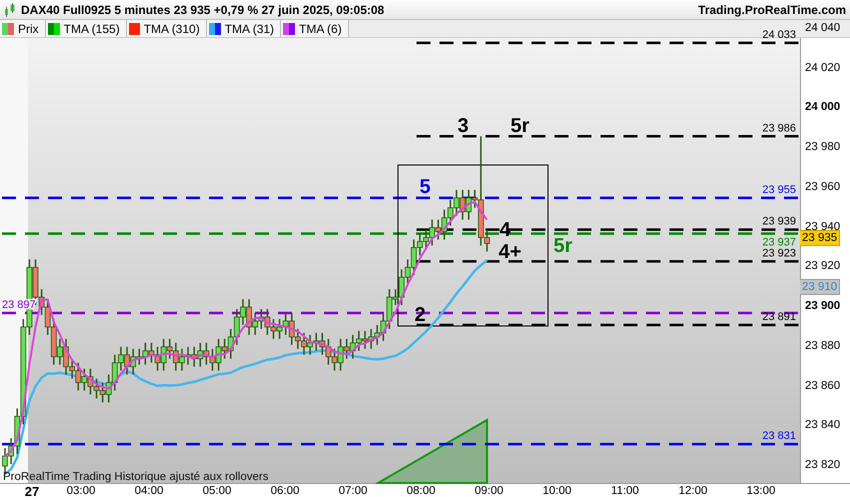  What do you see at coordinates (505, 230) in the screenshot?
I see `wave-label: 4` at bounding box center [505, 230].